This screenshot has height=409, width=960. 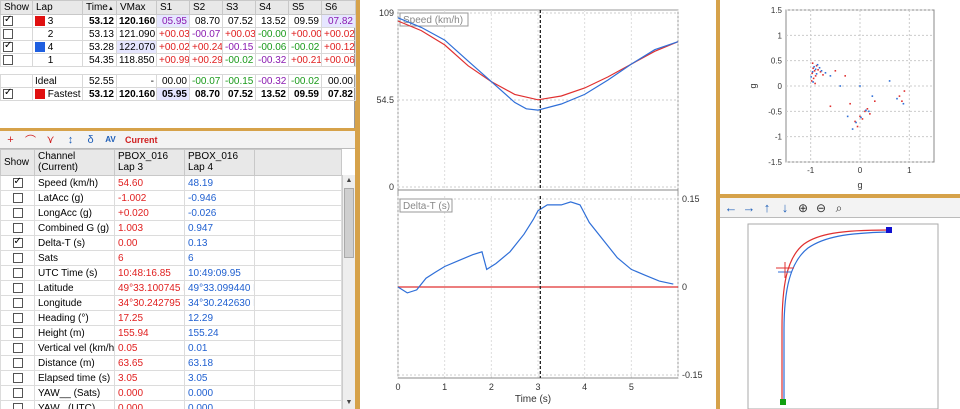 I want to click on channel-show-cell, so click(x=17, y=378).